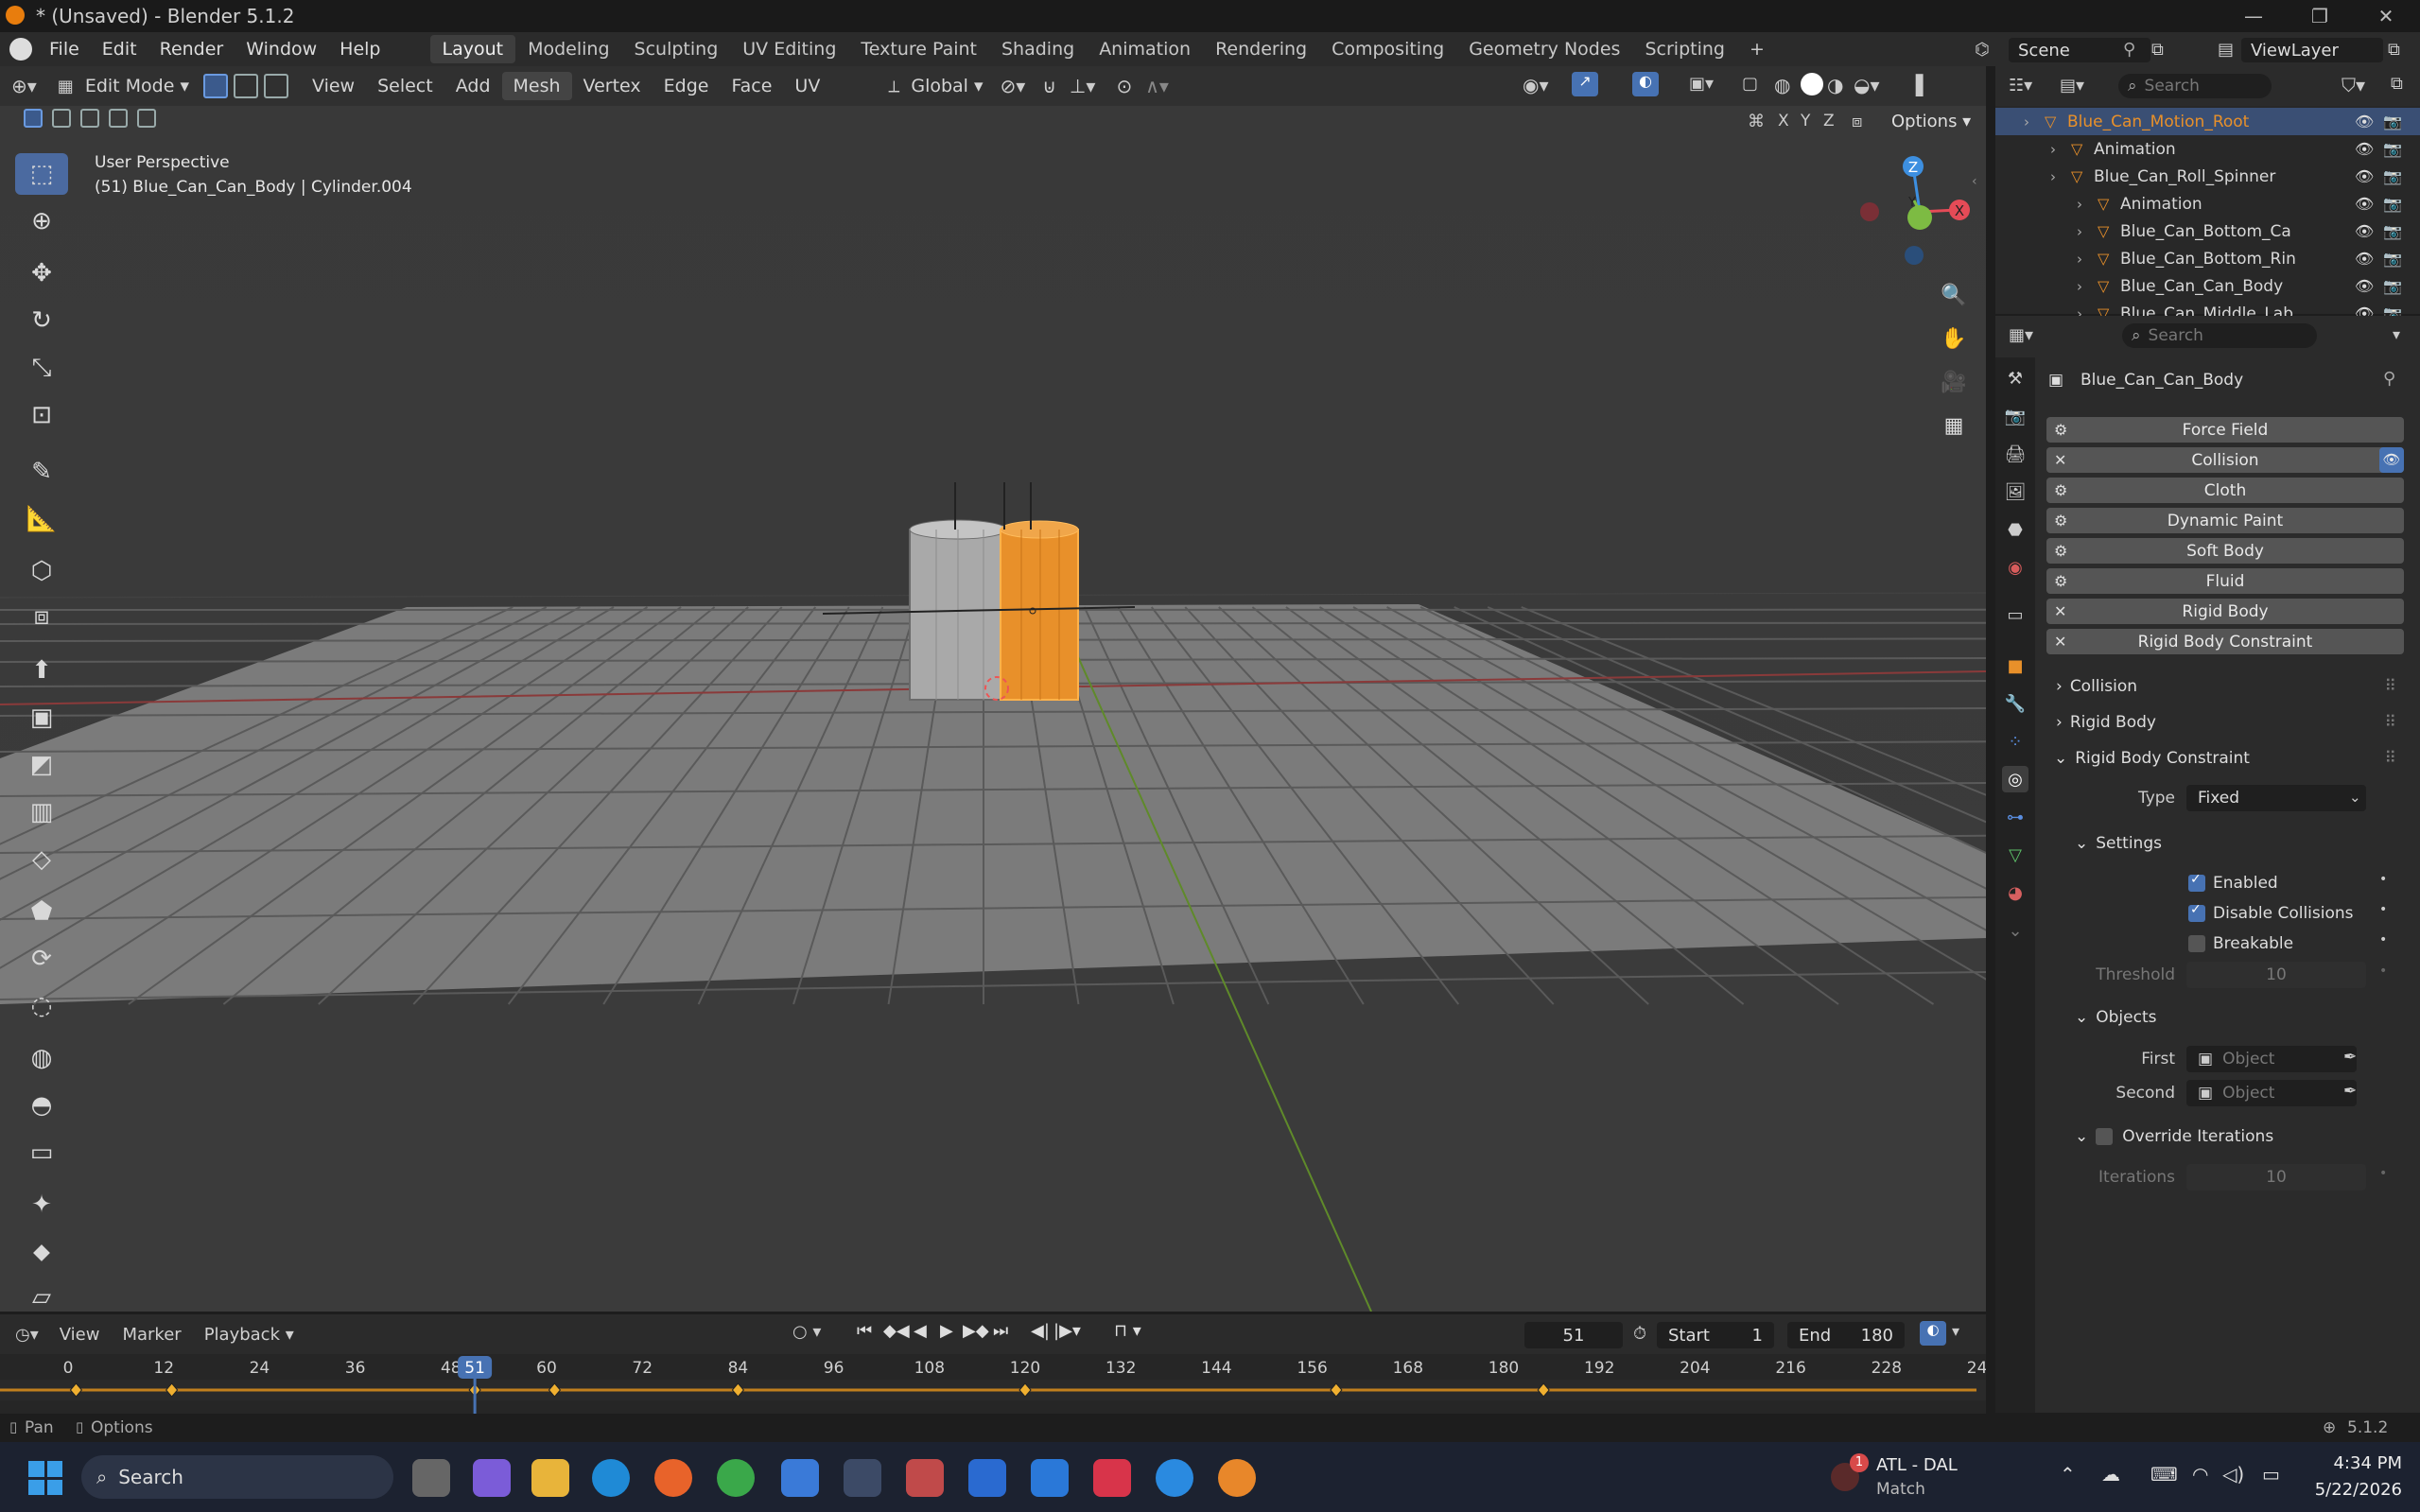 The width and height of the screenshot is (2420, 1512). What do you see at coordinates (2225, 491) in the screenshot?
I see `physics-button: ⚙ Cloth` at bounding box center [2225, 491].